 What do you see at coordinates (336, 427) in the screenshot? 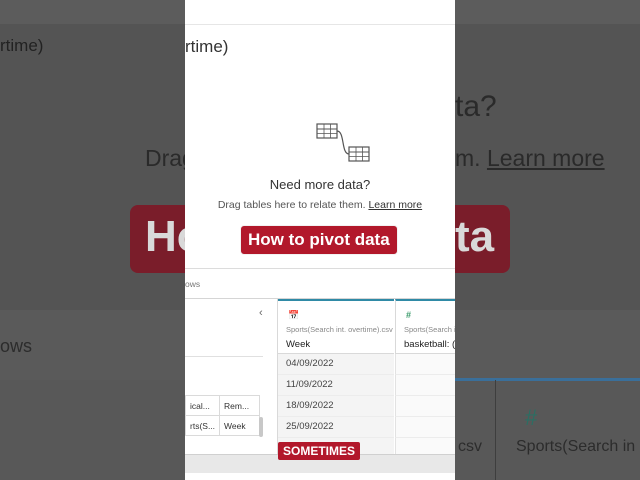
I see `table-cell: 25/09/2022` at bounding box center [336, 427].